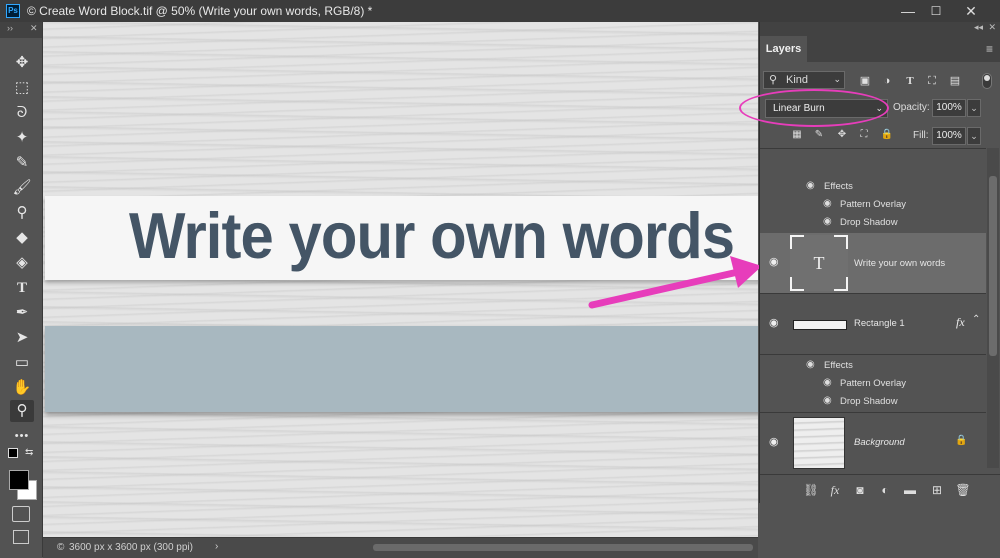 This screenshot has height=558, width=1000. I want to click on layers-vertical-scrollbar, so click(993, 308).